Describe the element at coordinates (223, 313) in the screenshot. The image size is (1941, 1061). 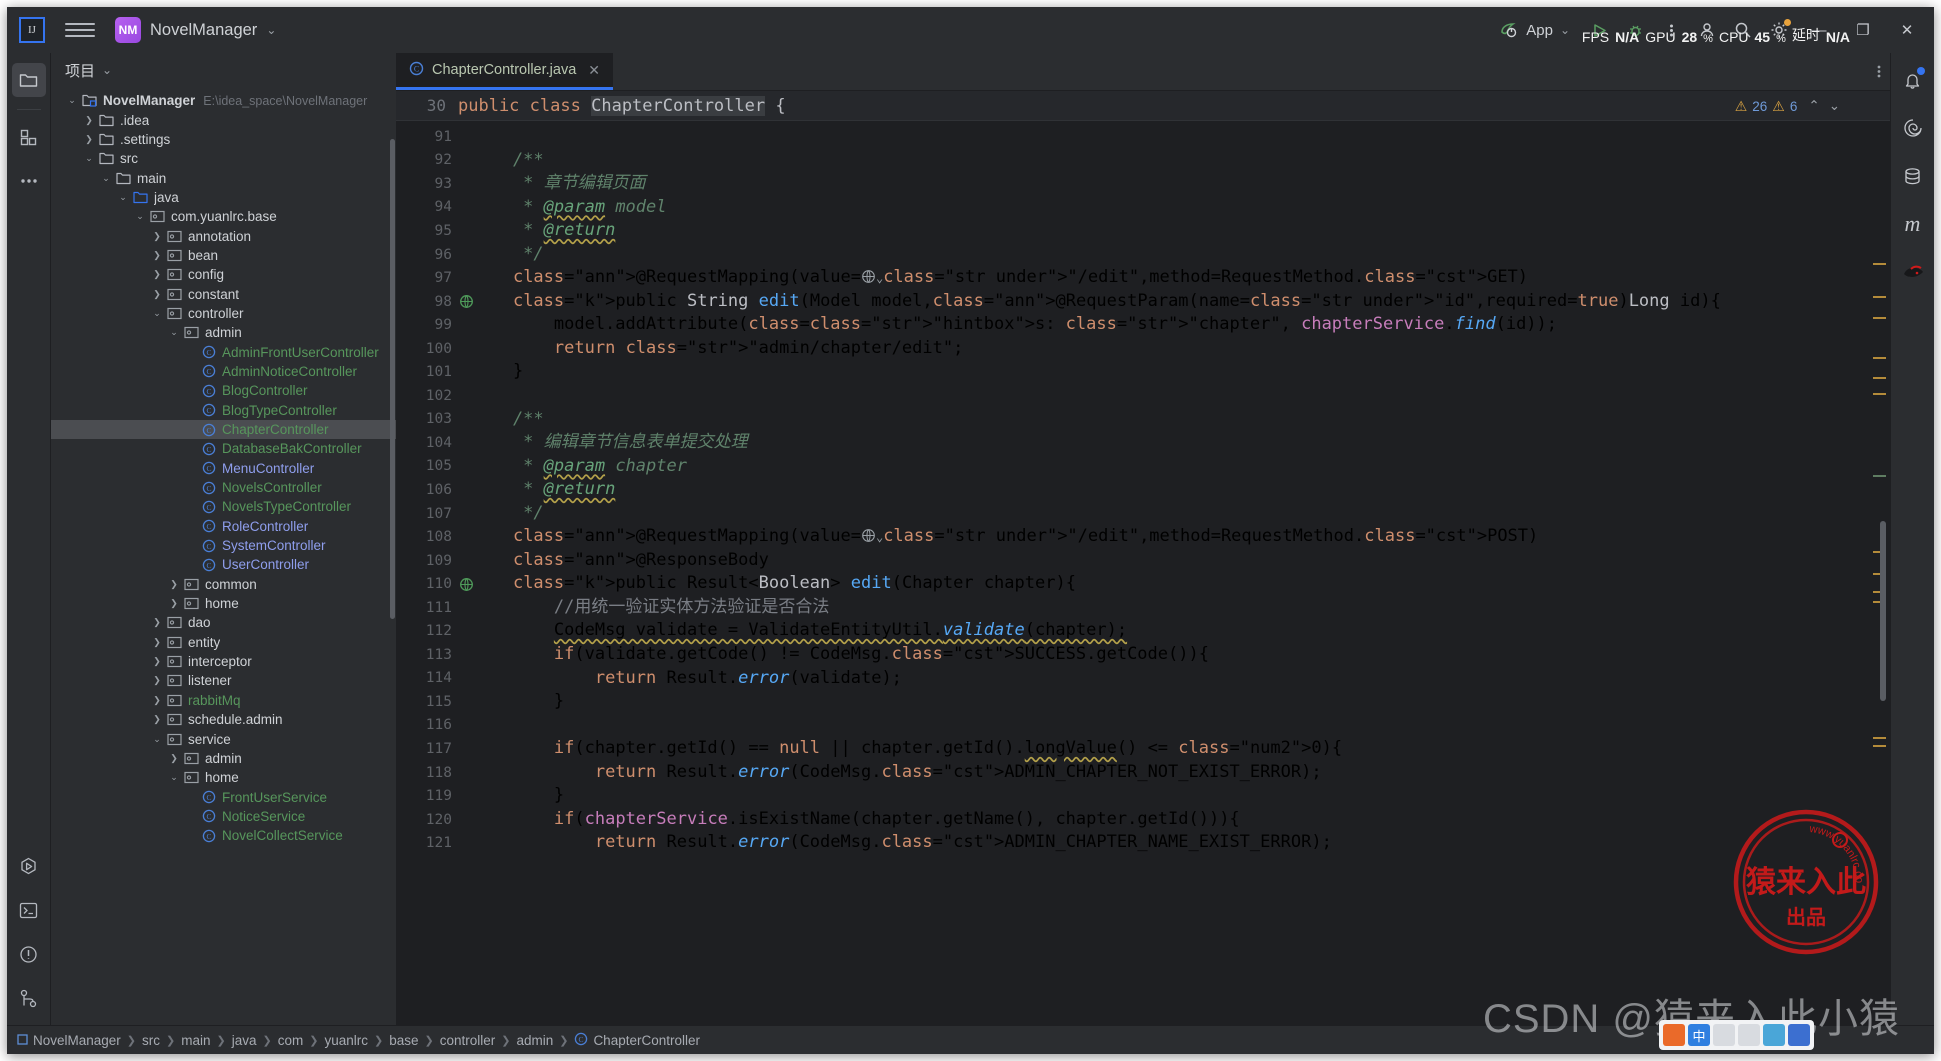
I see `tree-node: ⌄ controller` at that location.